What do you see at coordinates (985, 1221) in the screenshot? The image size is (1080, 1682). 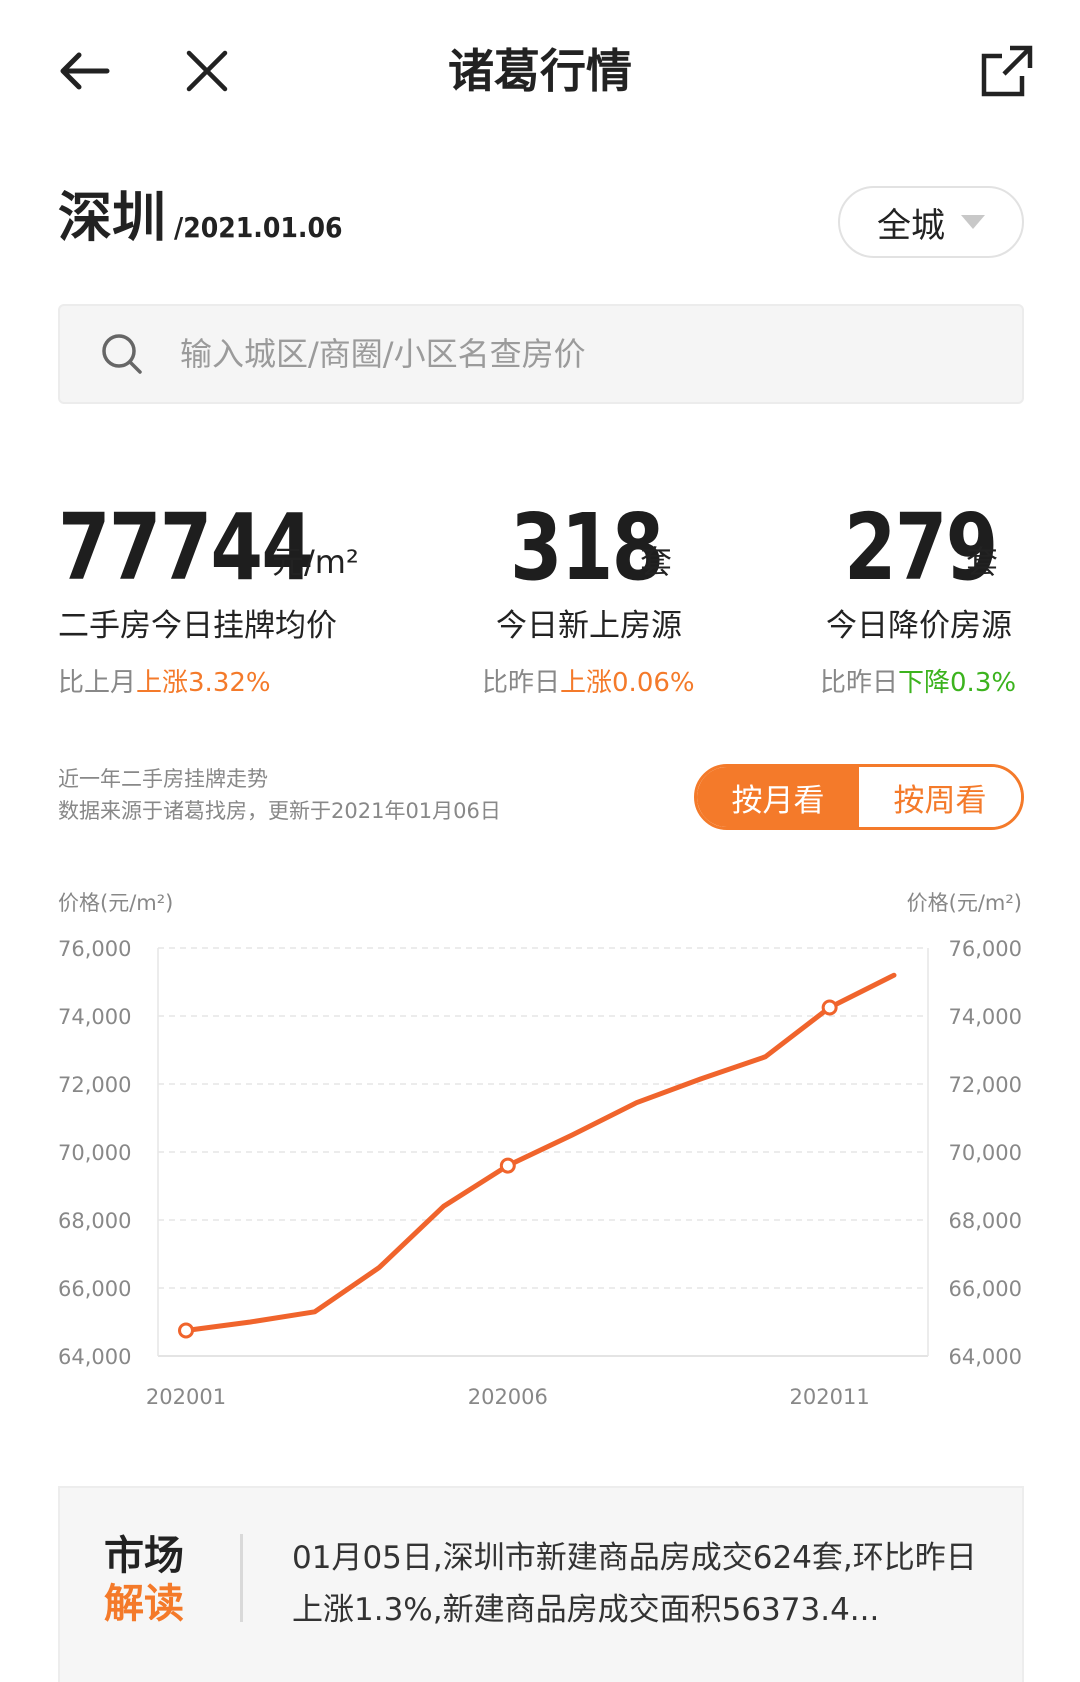 I see `y-tick-label-right: 68,000` at bounding box center [985, 1221].